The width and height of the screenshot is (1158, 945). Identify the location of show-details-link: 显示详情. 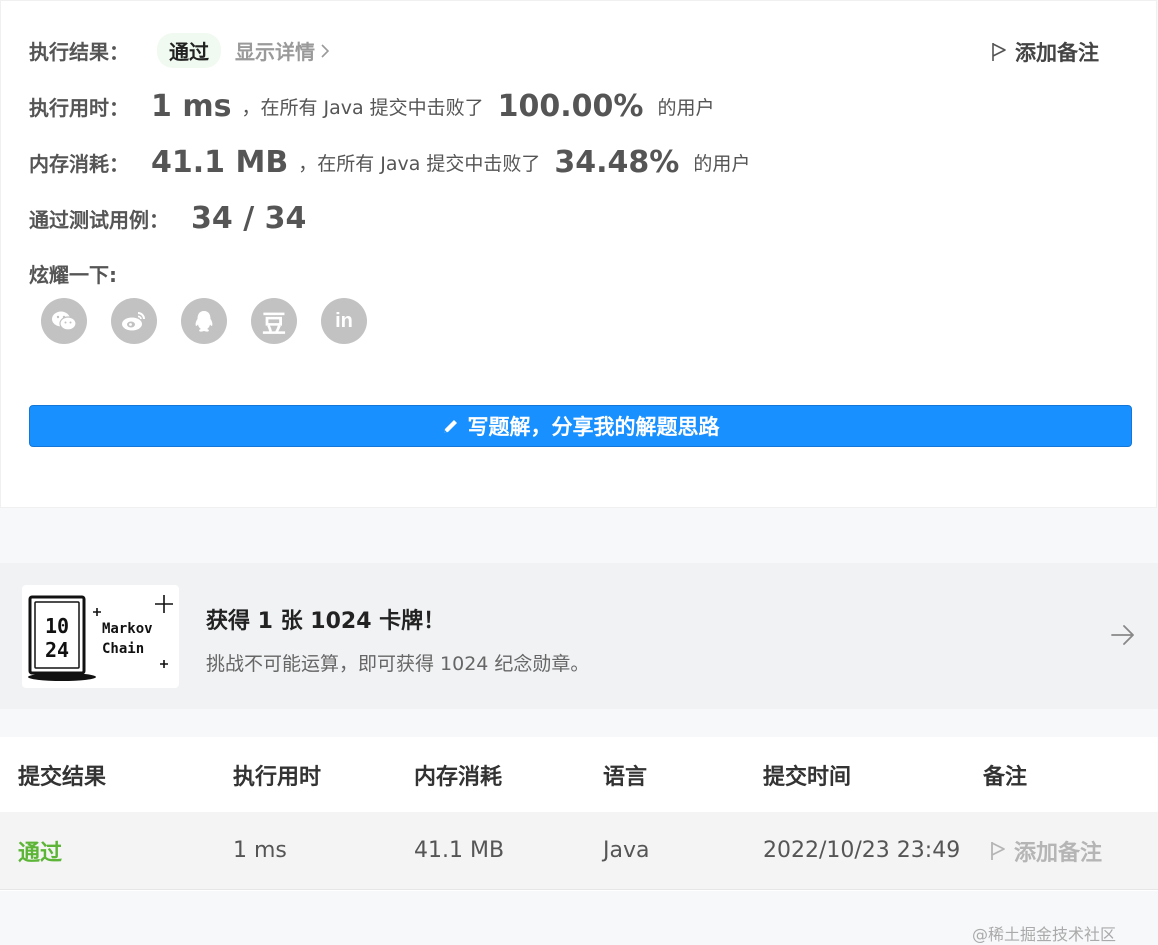
(282, 50).